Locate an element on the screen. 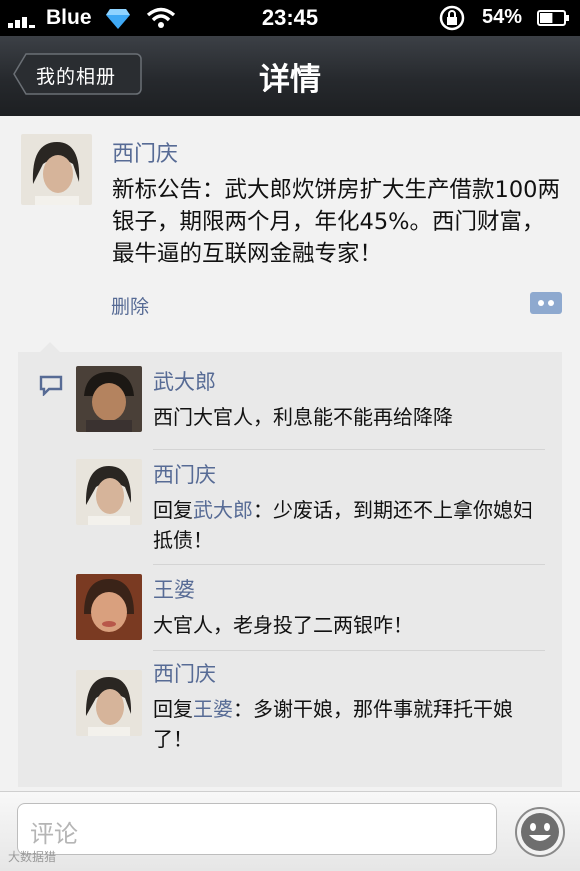 Image resolution: width=580 pixels, height=871 pixels. status-bar: Blue 23:45 54% is located at coordinates (290, 18).